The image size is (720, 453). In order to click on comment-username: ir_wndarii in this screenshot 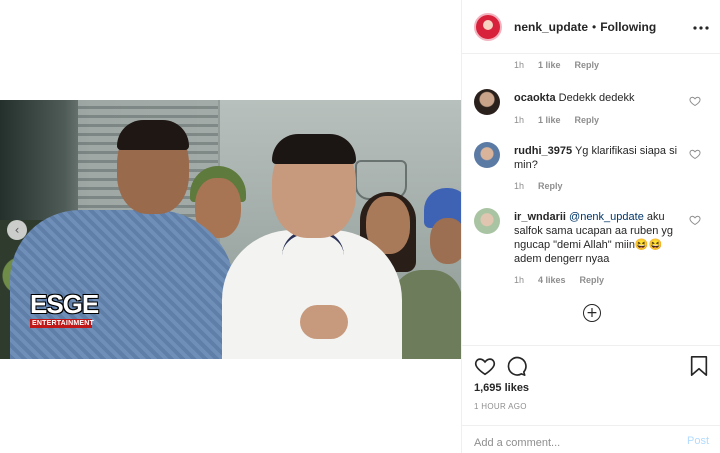, I will do `click(540, 217)`.